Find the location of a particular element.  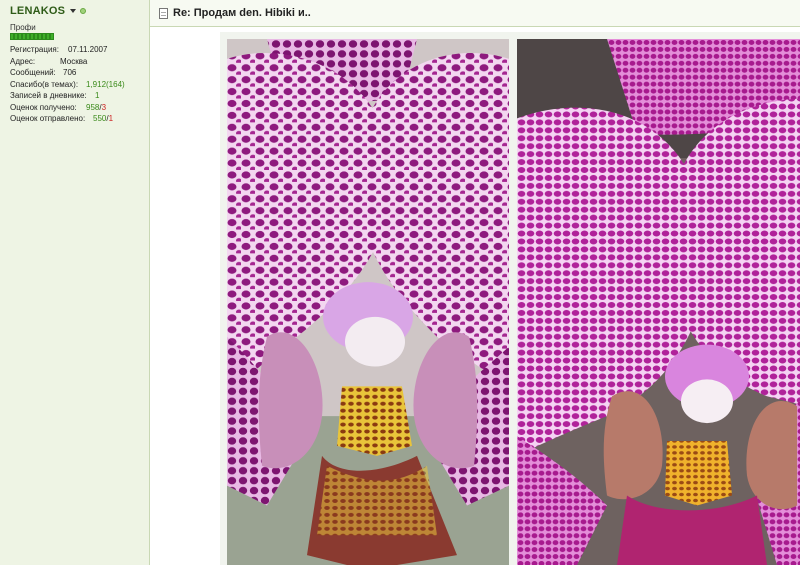

diary-link: 1 is located at coordinates (97, 96).